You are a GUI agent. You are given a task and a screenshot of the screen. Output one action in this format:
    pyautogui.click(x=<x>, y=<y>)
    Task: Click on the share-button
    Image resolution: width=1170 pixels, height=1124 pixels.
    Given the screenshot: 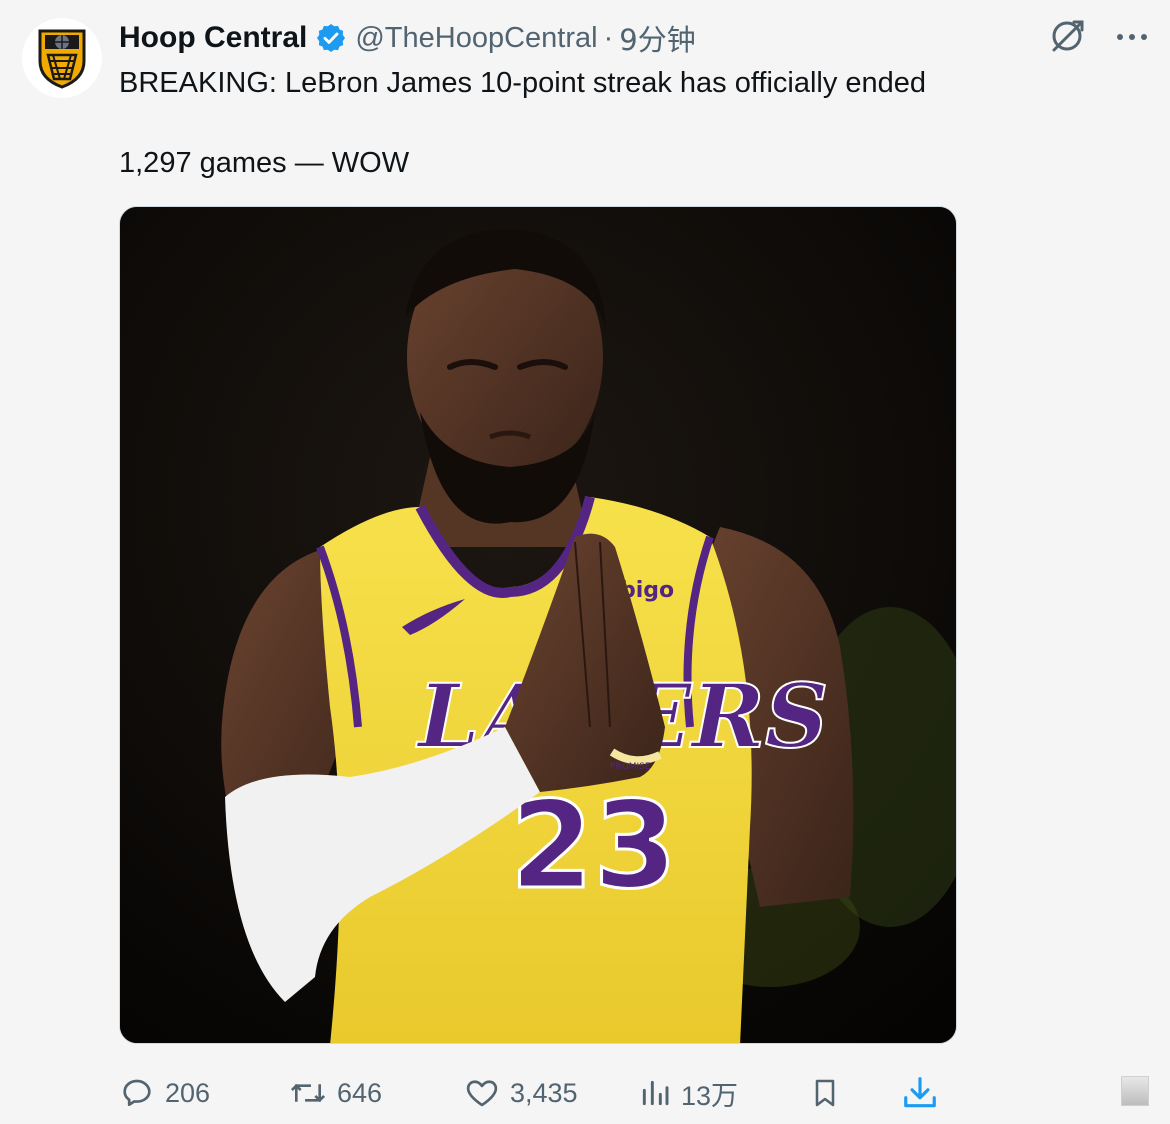 What is the action you would take?
    pyautogui.click(x=920, y=1093)
    